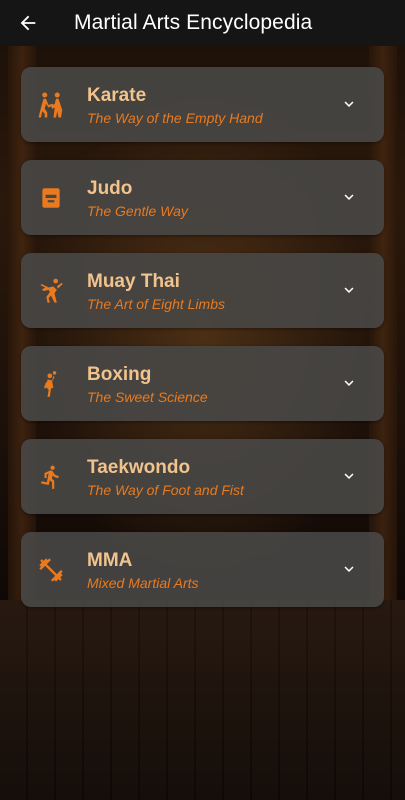 The height and width of the screenshot is (800, 405). I want to click on running-icon, so click(51, 477).